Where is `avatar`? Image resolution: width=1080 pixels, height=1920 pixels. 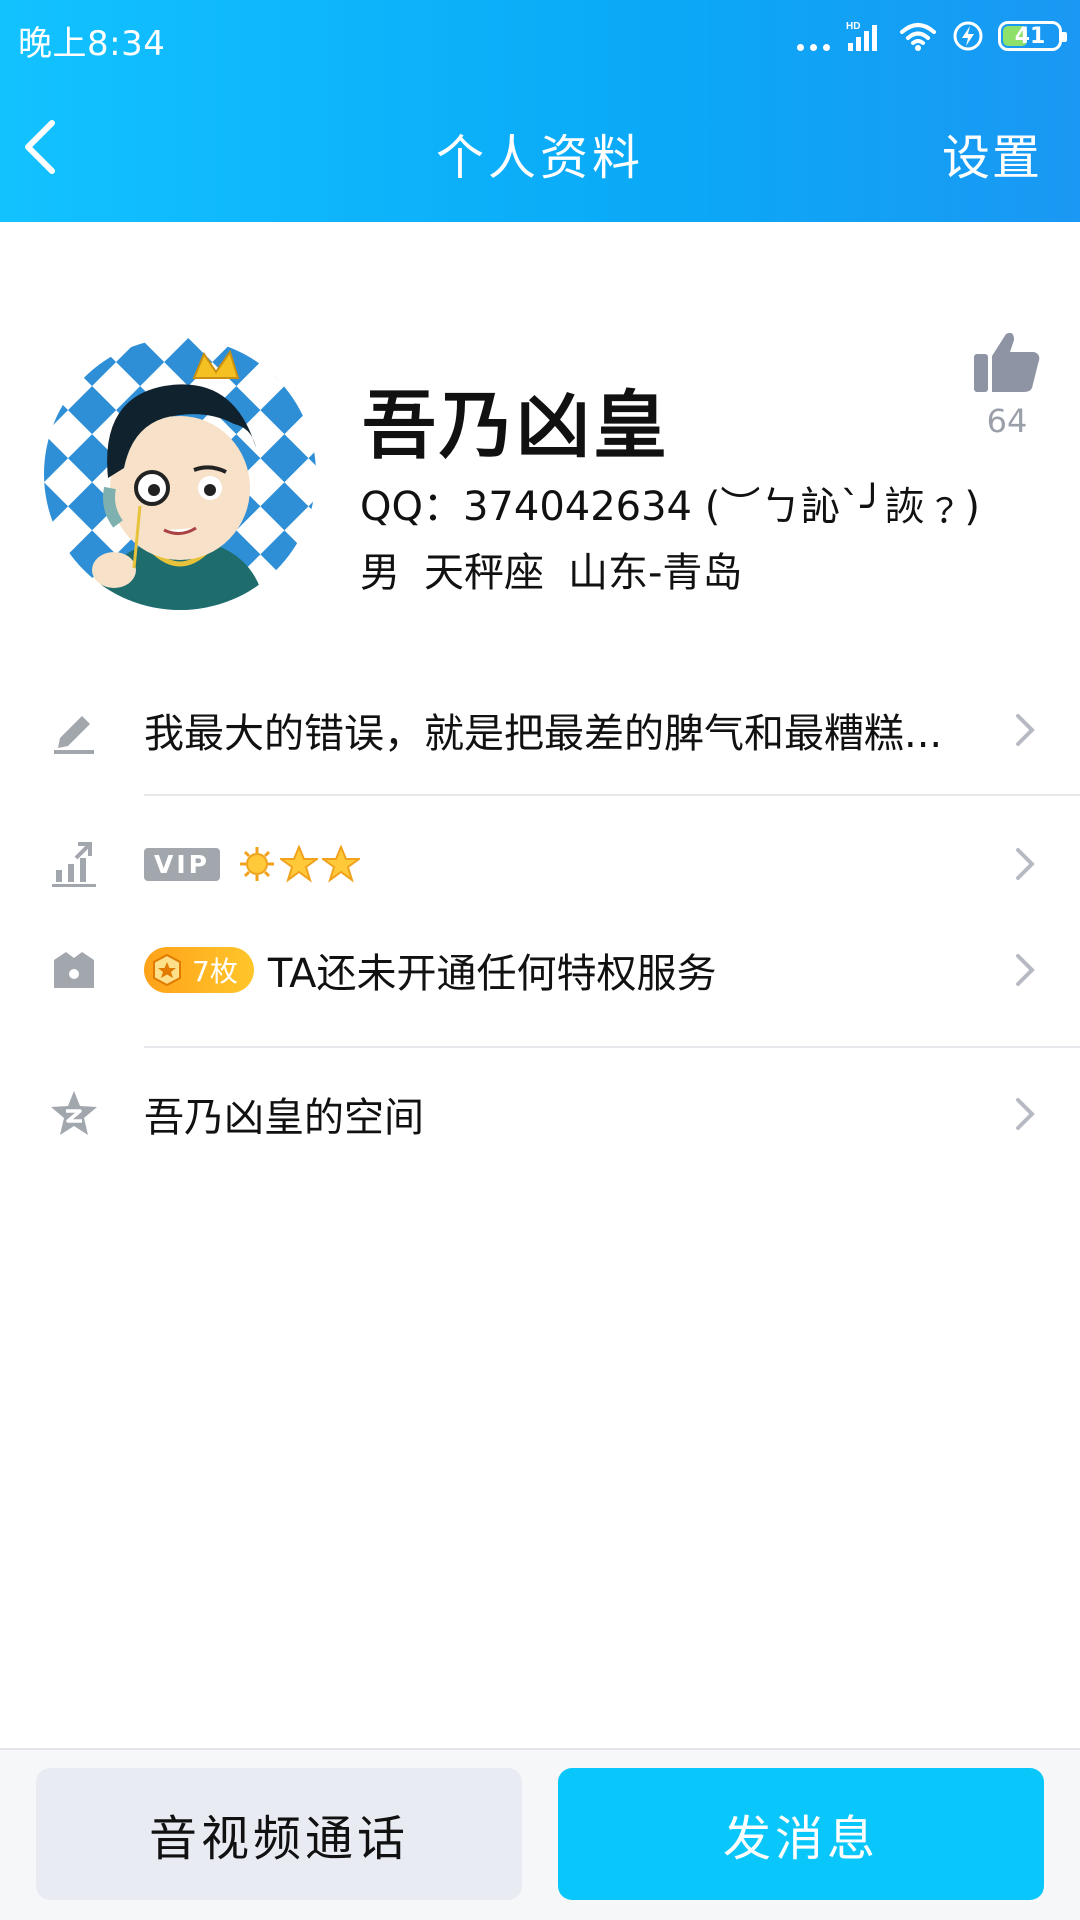 avatar is located at coordinates (180, 474).